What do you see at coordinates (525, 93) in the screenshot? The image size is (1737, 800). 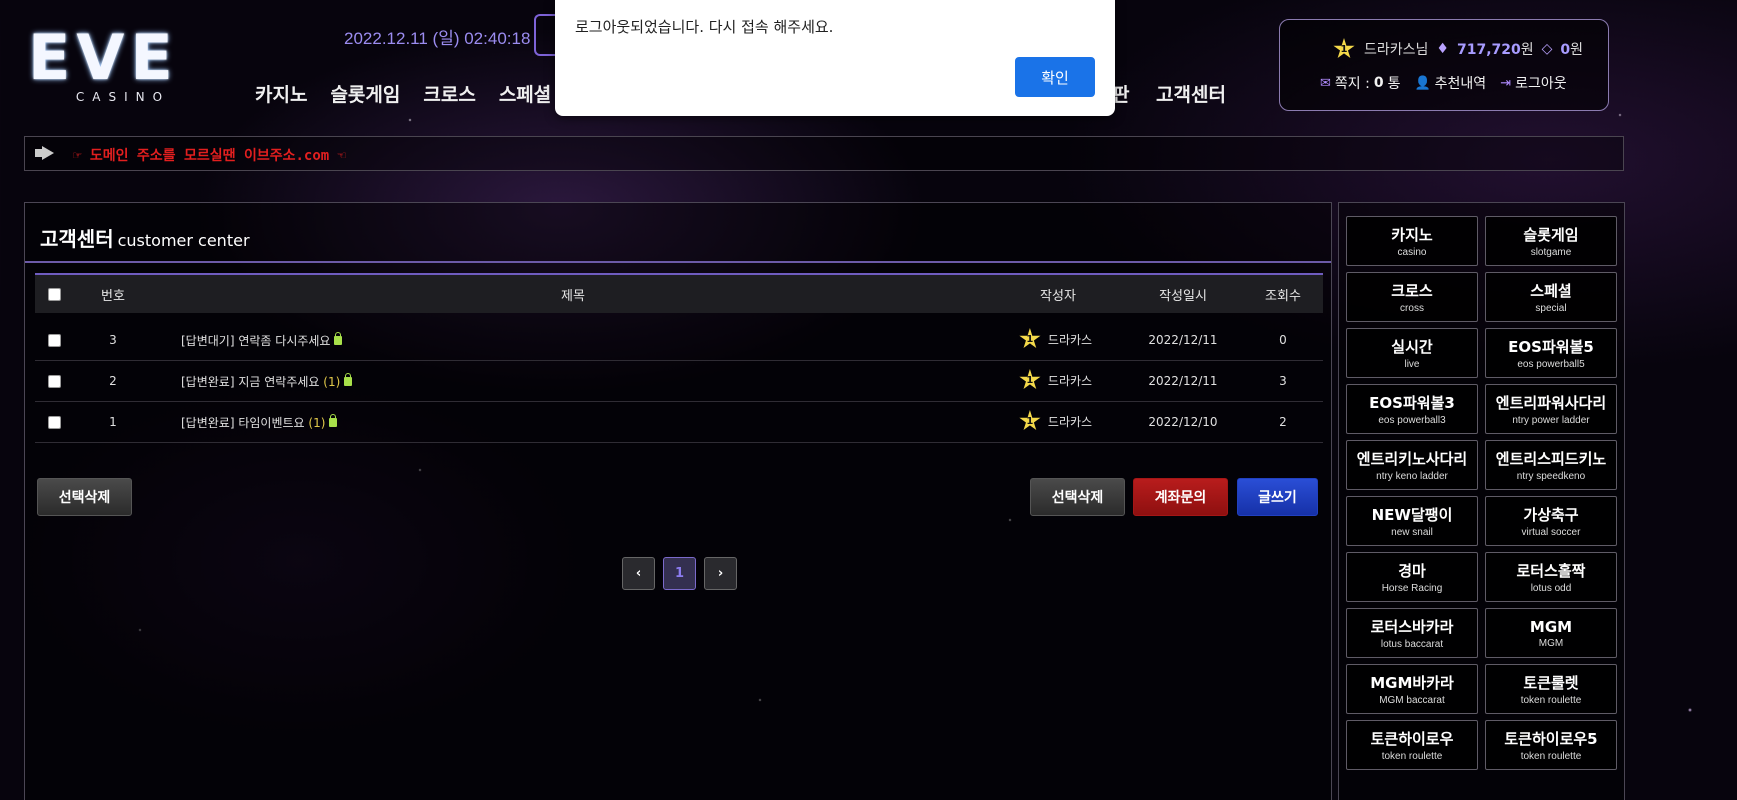 I see `nav-special: 스페셜` at bounding box center [525, 93].